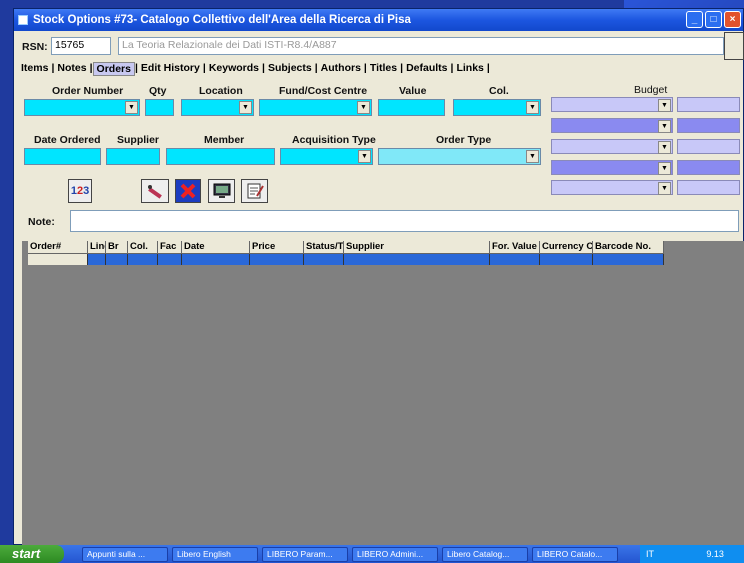 Image resolution: width=744 pixels, height=563 pixels. What do you see at coordinates (383, 69) in the screenshot?
I see `tab-titles: Titles` at bounding box center [383, 69].